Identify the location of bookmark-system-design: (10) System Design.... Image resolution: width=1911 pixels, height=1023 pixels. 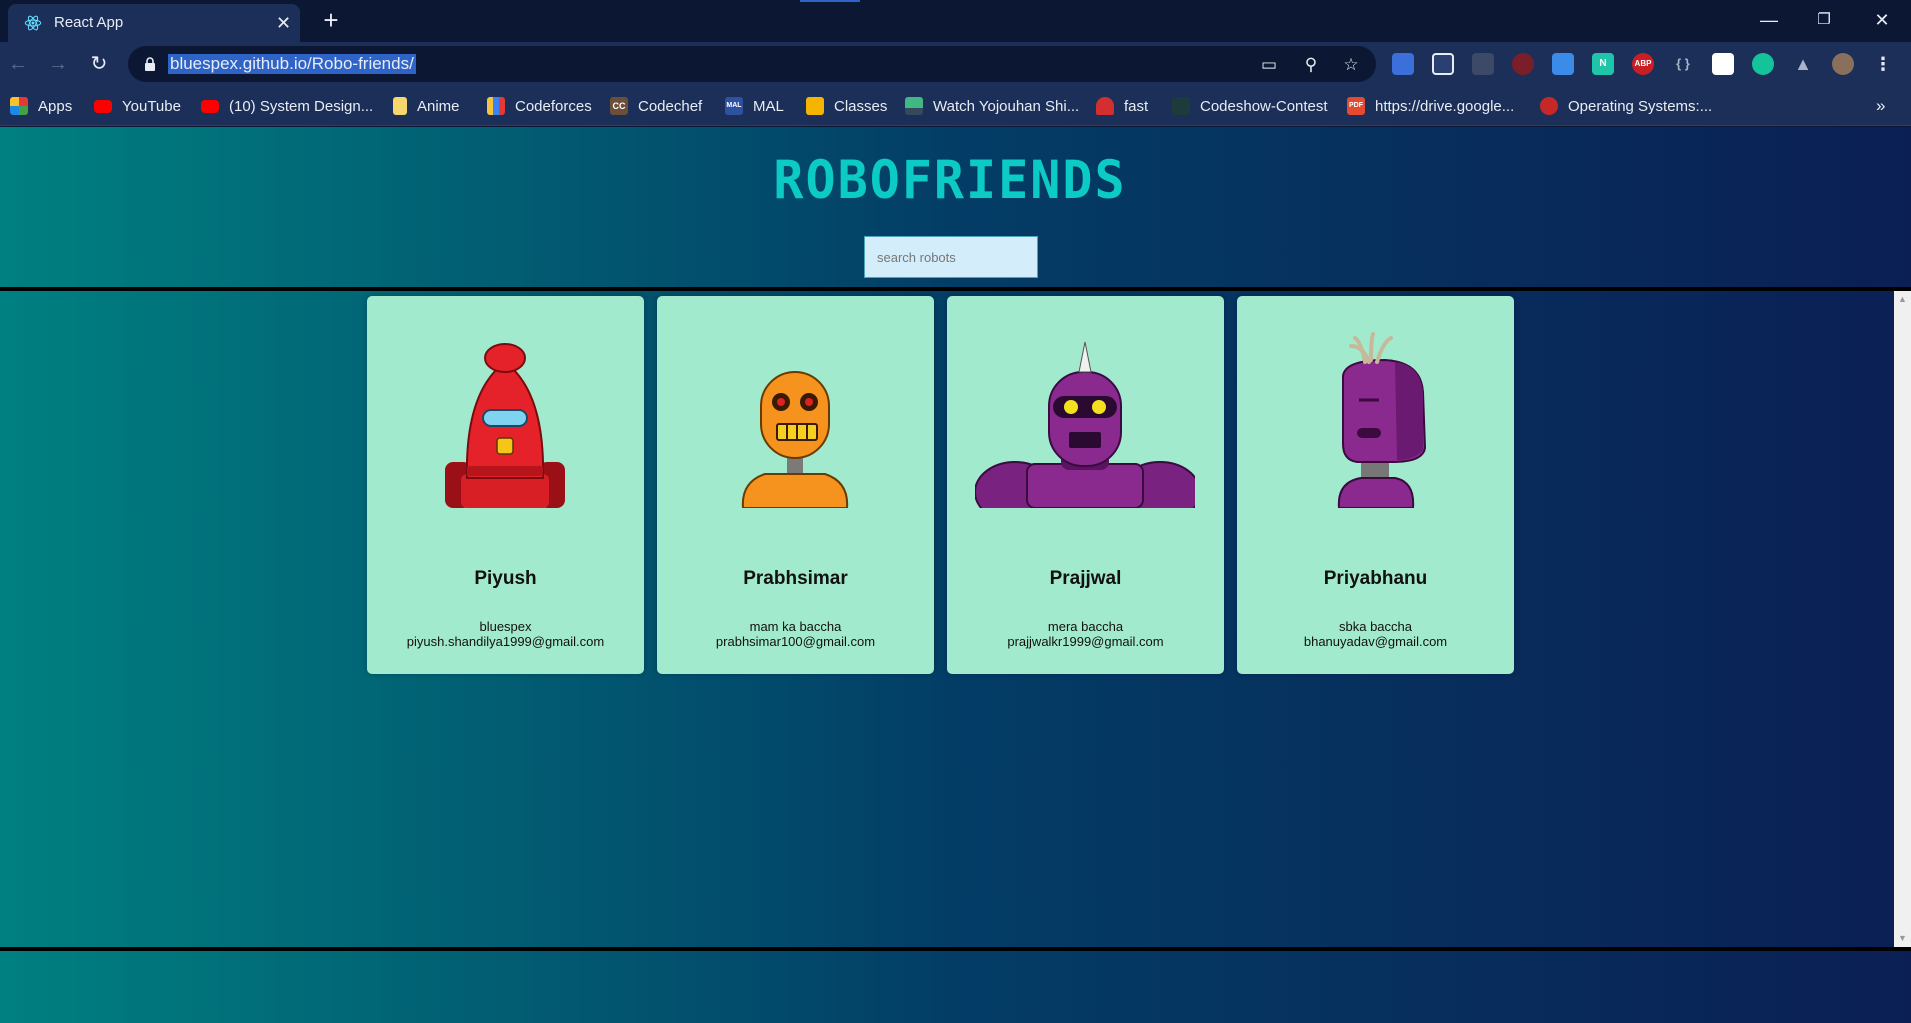
(287, 106).